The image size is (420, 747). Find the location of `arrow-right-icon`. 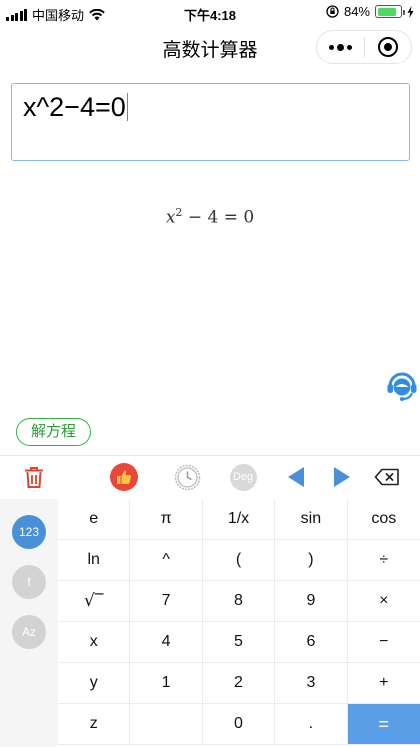

arrow-right-icon is located at coordinates (342, 477).